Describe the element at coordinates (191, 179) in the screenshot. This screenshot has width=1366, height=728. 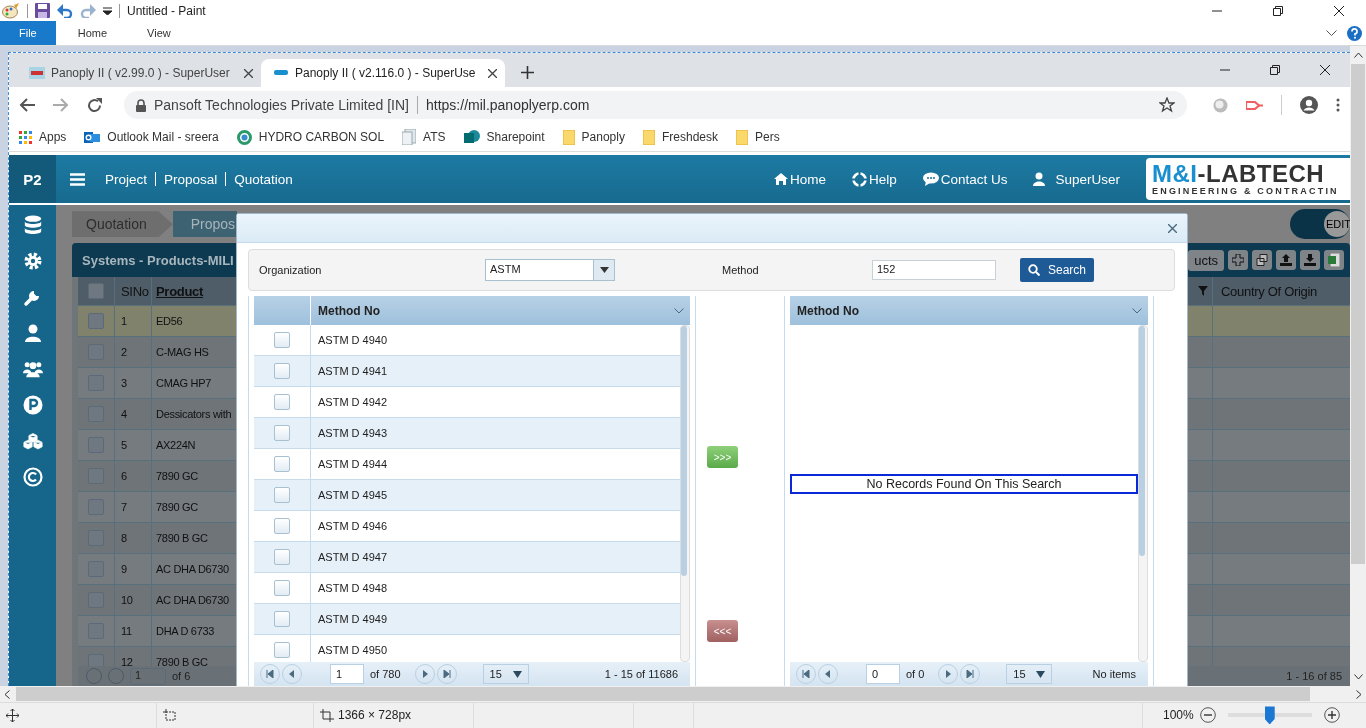
I see `nav-link: Proposal` at that location.